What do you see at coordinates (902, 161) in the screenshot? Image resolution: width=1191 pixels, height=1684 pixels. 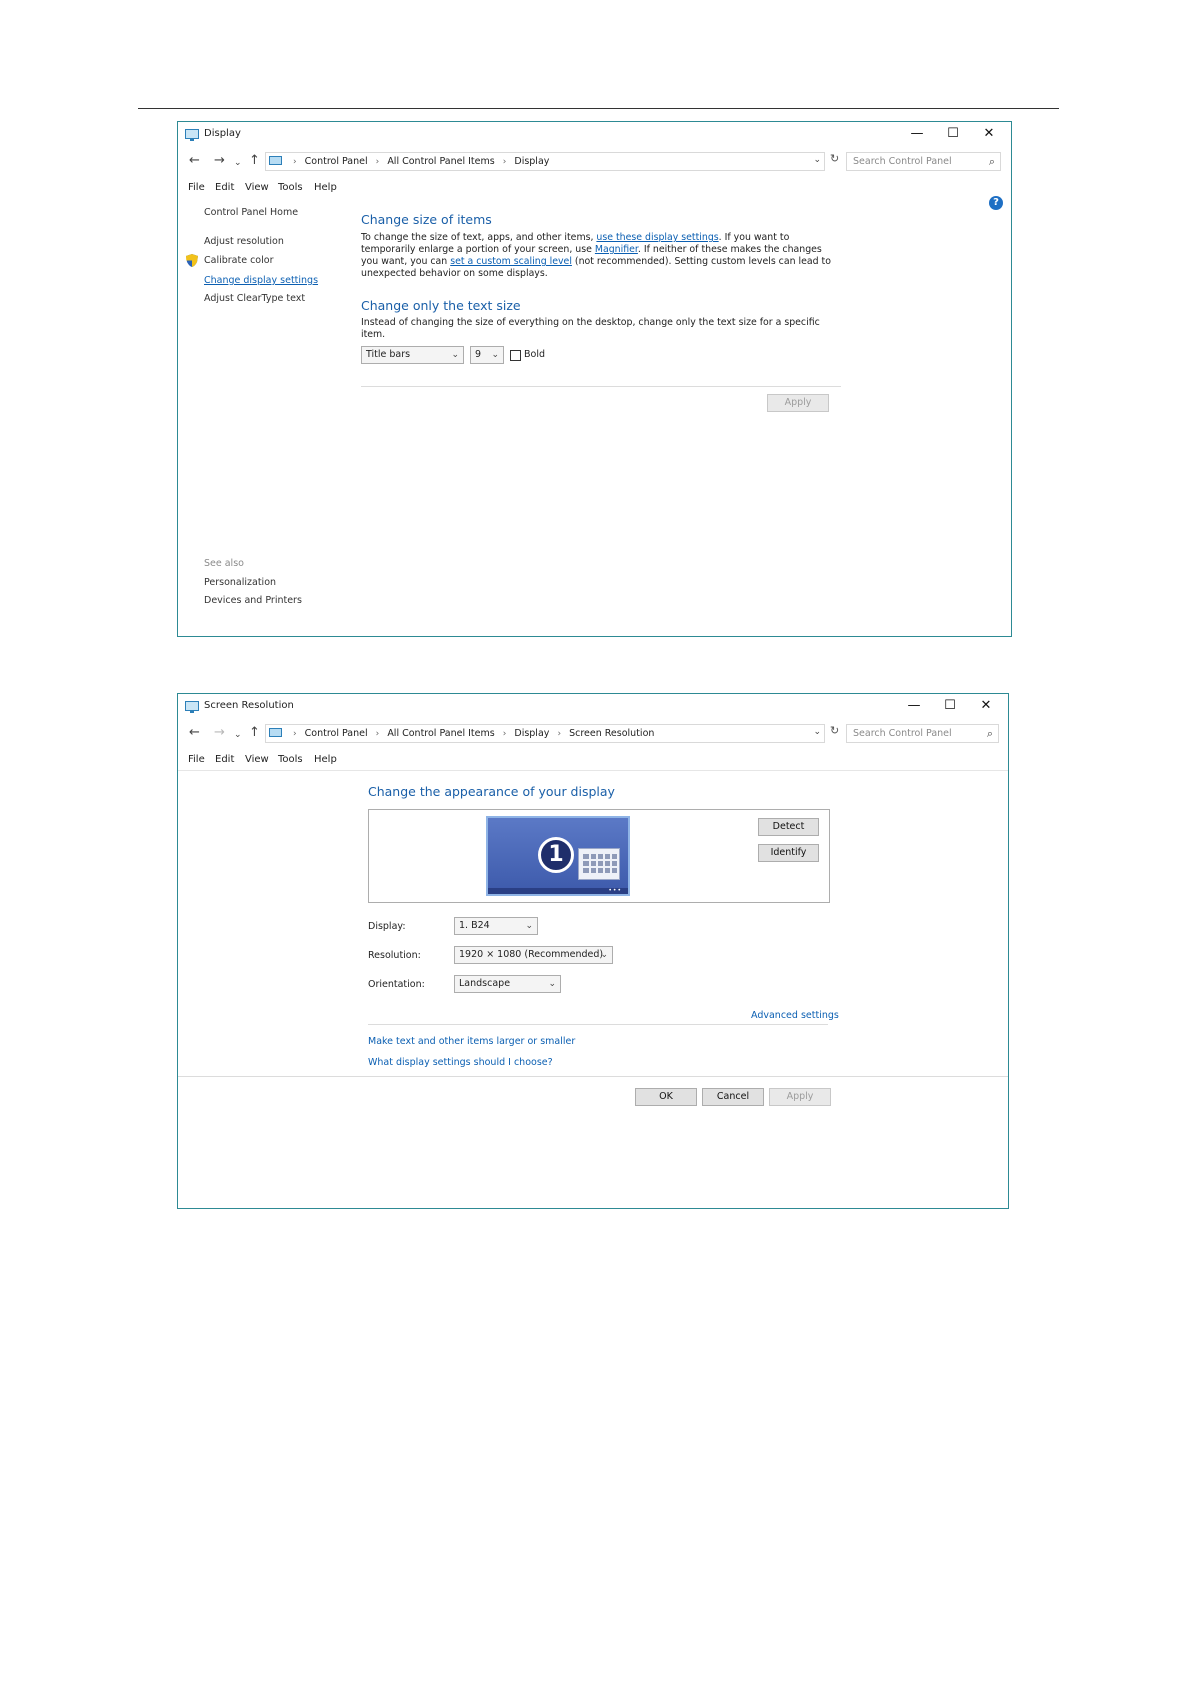 I see `search-placeholder: Search Control Panel` at bounding box center [902, 161].